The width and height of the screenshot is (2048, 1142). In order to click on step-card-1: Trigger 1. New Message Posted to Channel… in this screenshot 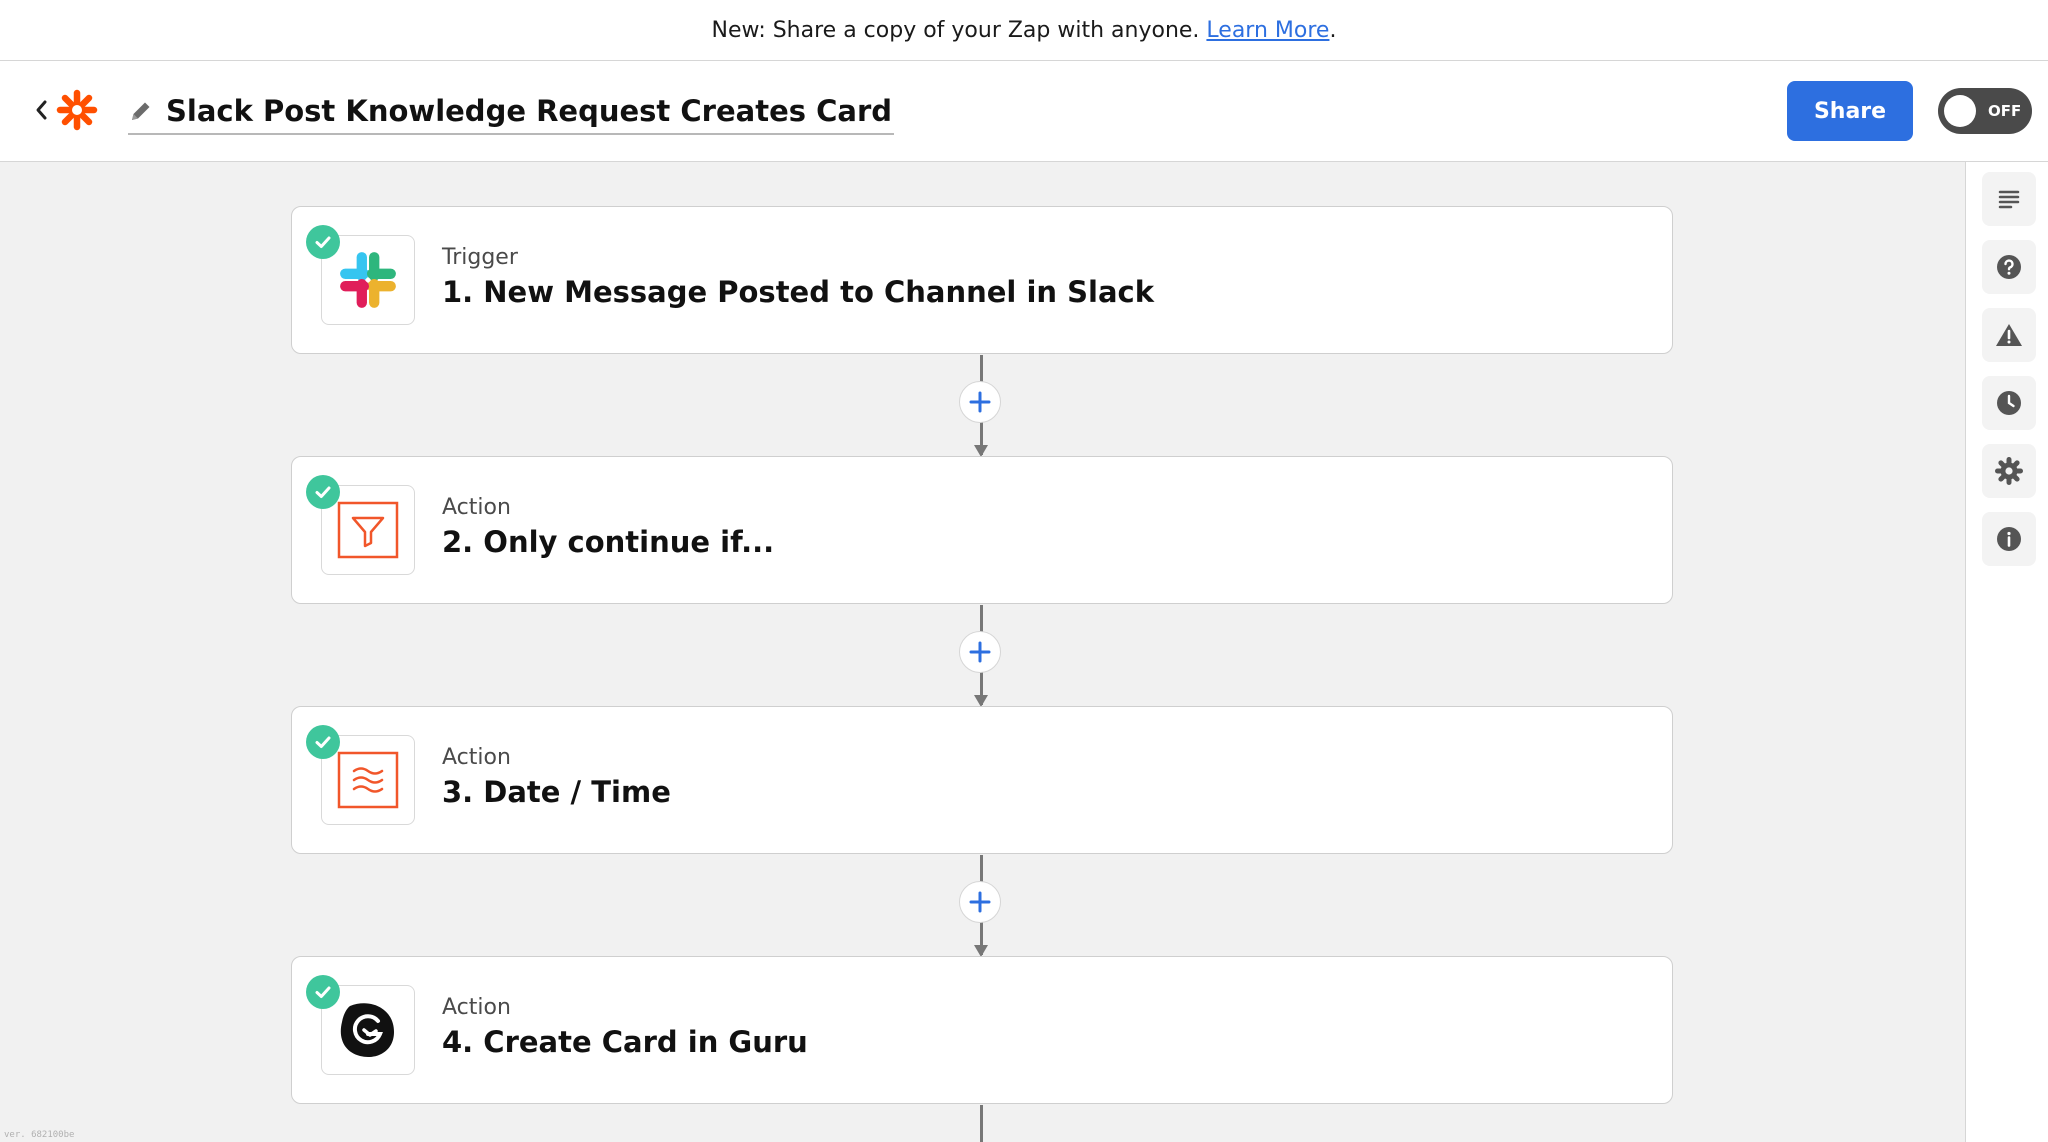, I will do `click(982, 280)`.